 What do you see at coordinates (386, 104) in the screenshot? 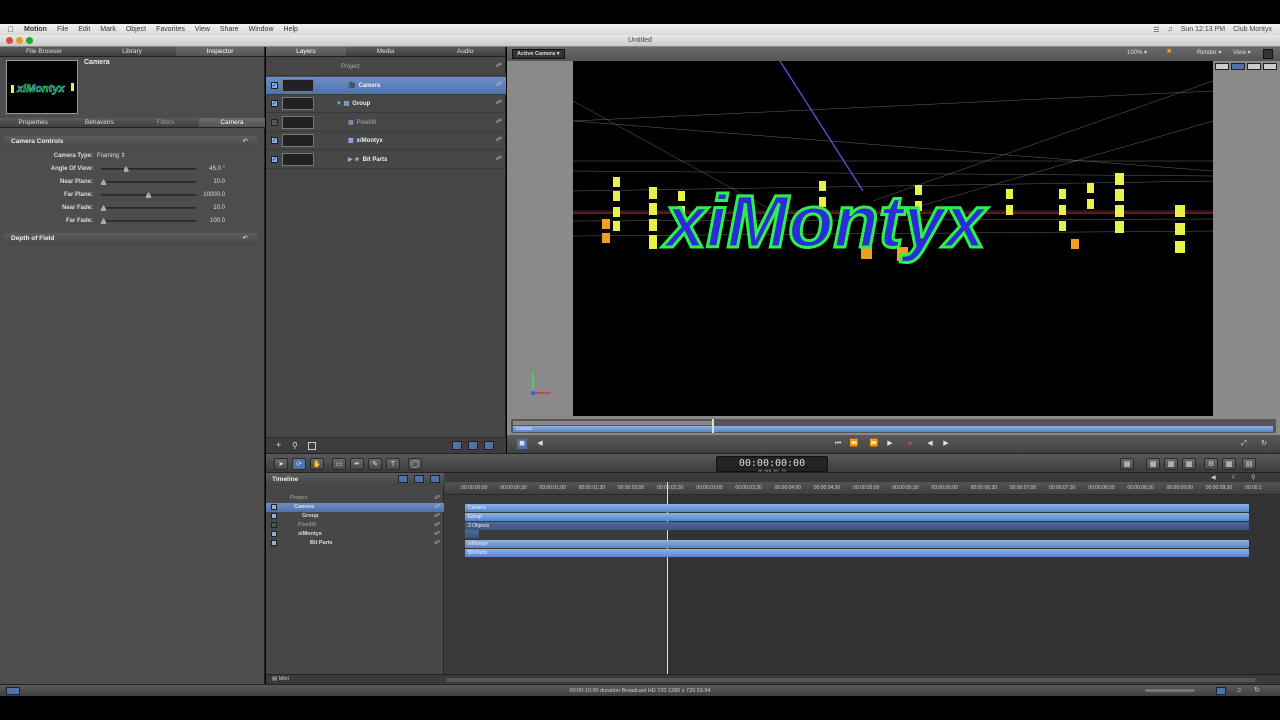
I see `layer-row: ✓ ▼ ▤ Group ☍` at bounding box center [386, 104].